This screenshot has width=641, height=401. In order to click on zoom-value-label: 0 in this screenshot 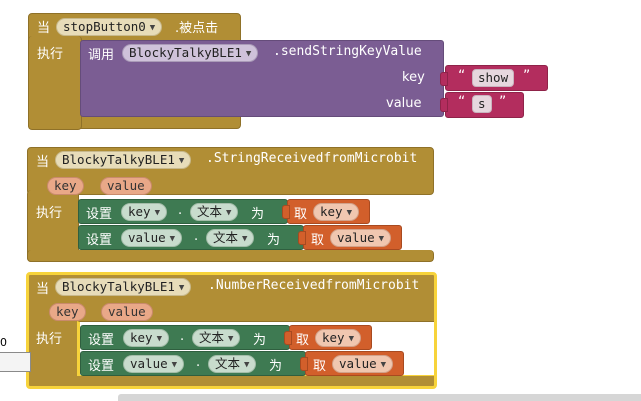, I will do `click(3, 342)`.